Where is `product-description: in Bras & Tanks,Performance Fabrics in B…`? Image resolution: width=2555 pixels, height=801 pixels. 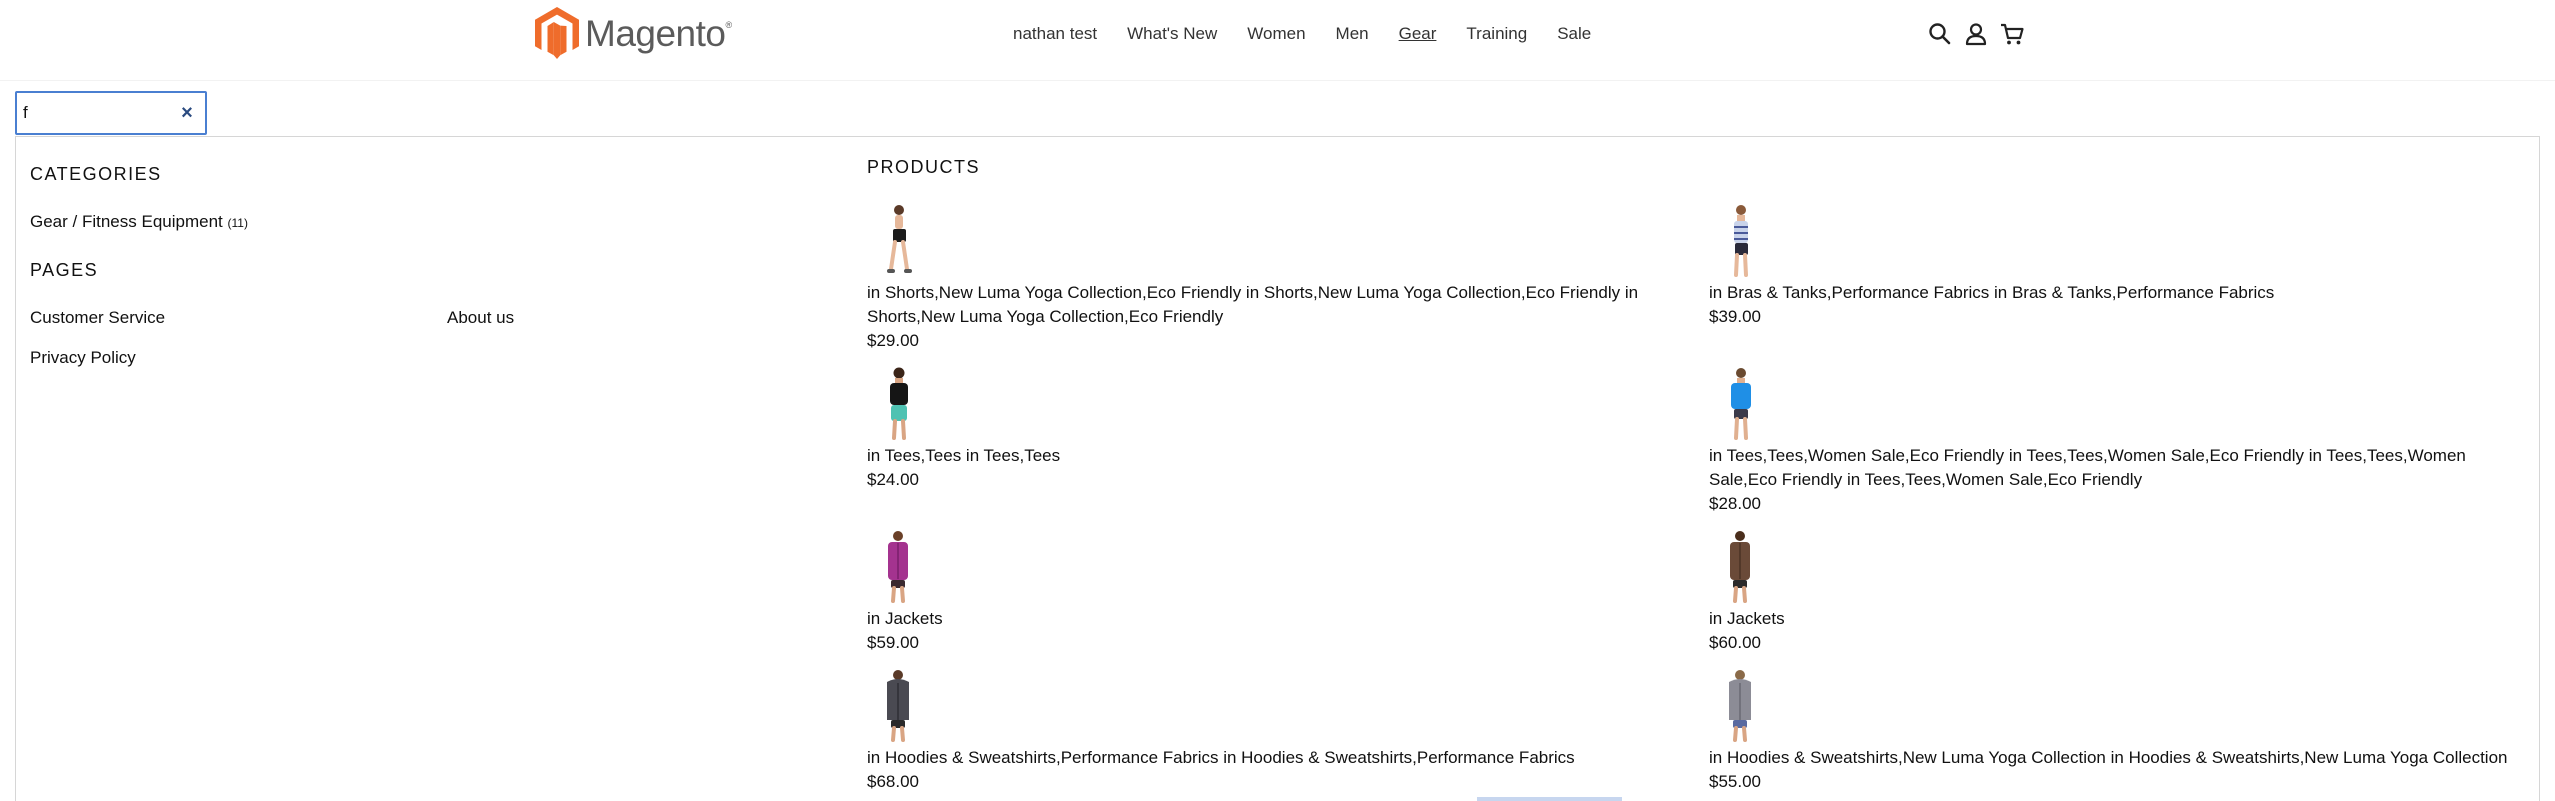 product-description: in Bras & Tanks,Performance Fabrics in B… is located at coordinates (1992, 292).